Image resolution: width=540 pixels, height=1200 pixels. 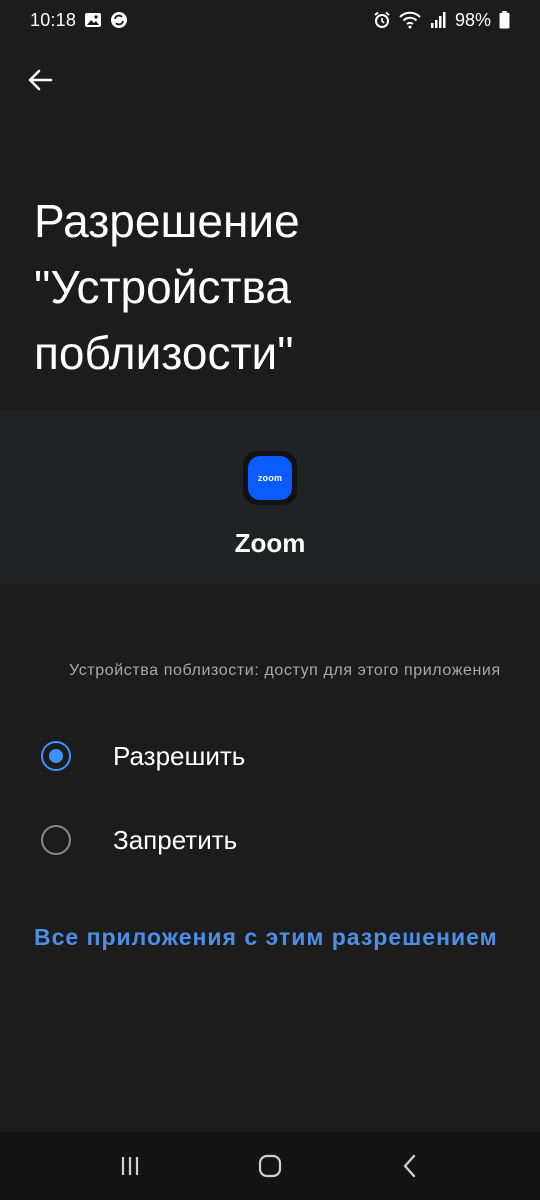 I want to click on radio-button-allow, so click(x=56, y=756).